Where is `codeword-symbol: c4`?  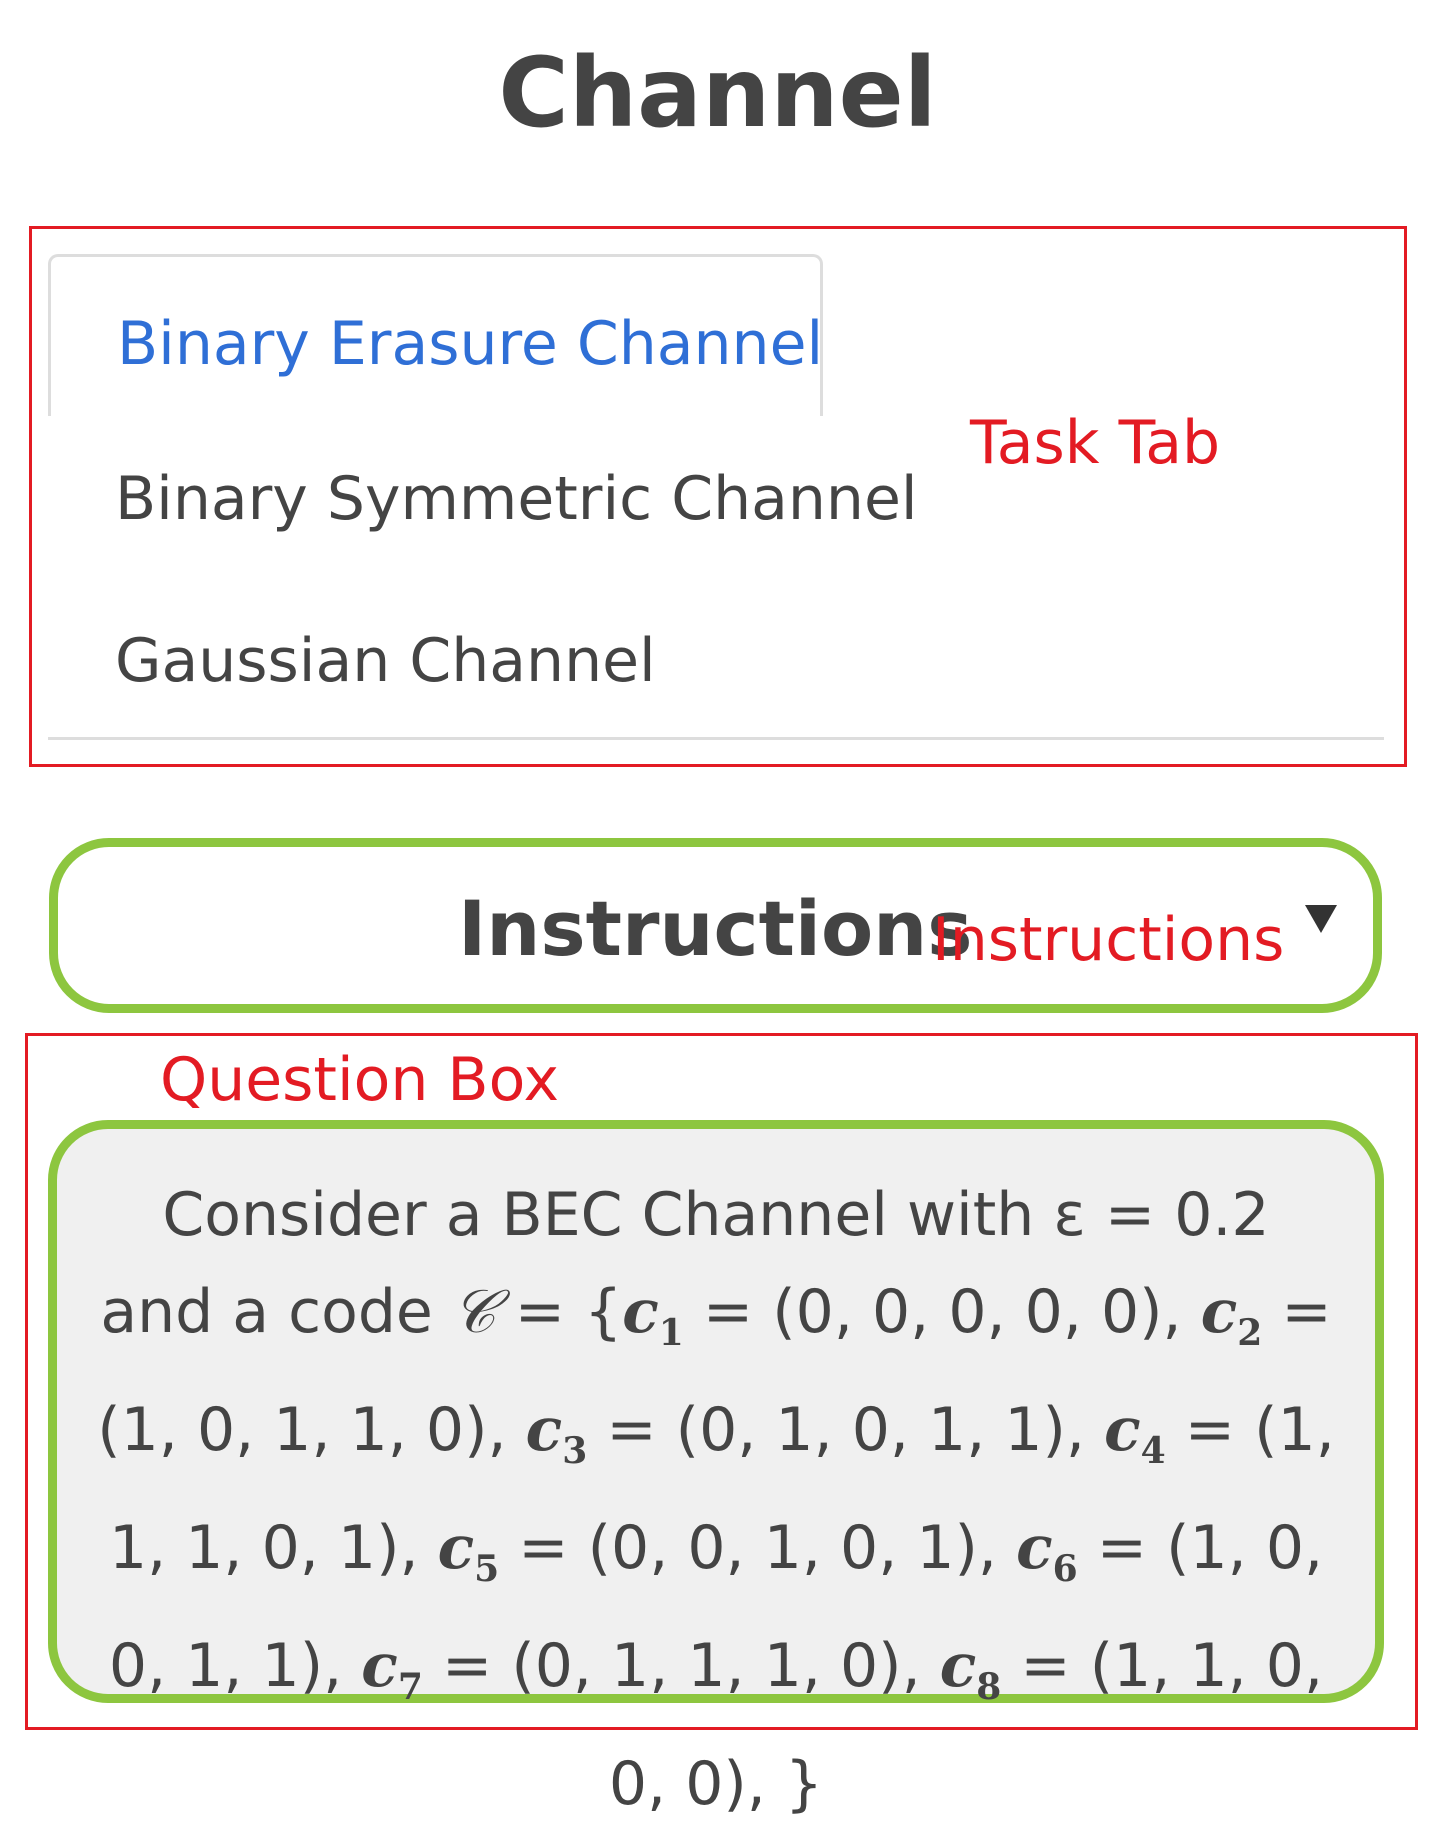
codeword-symbol: c4 is located at coordinates (1135, 1433).